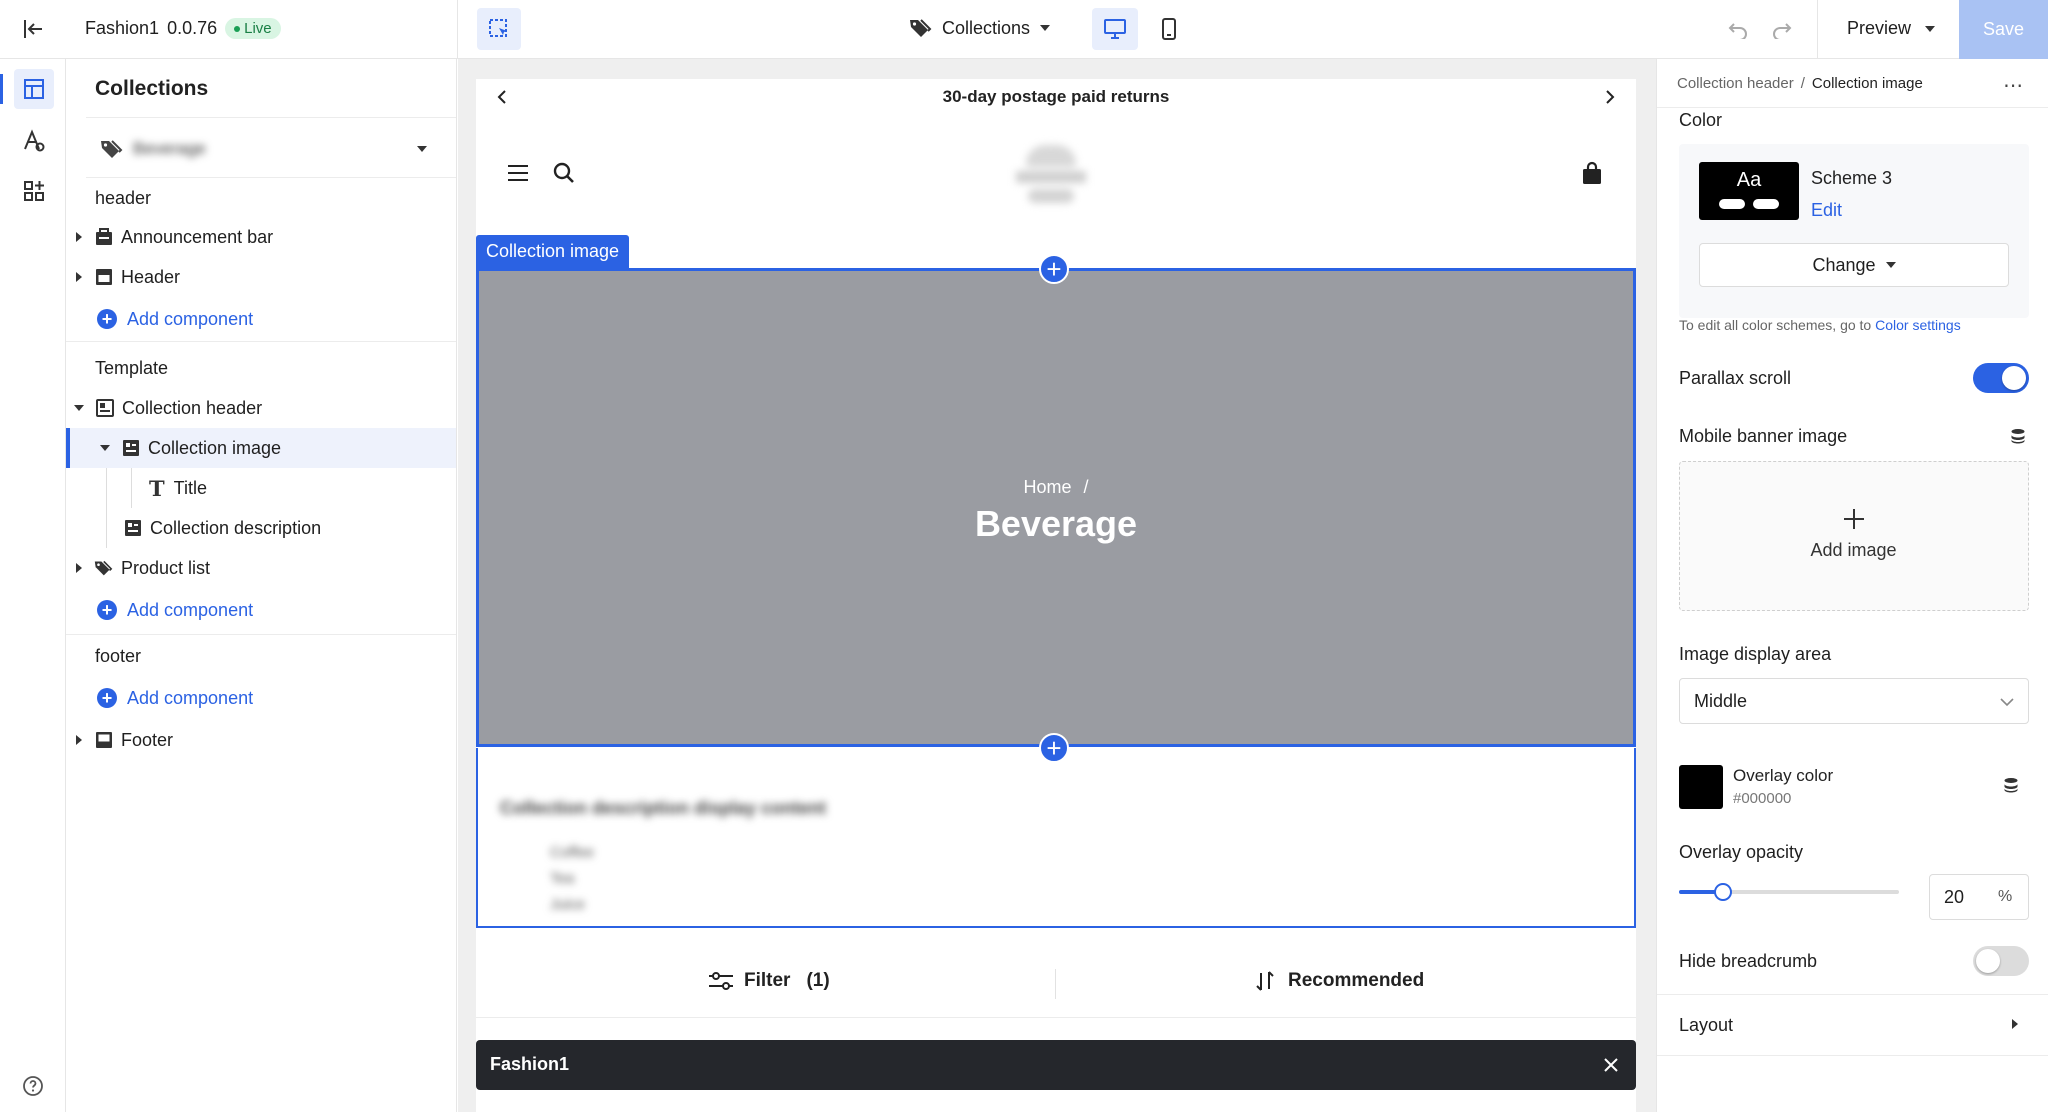  Describe the element at coordinates (169, 148) in the screenshot. I see `collection-selector-value: Beverage` at that location.